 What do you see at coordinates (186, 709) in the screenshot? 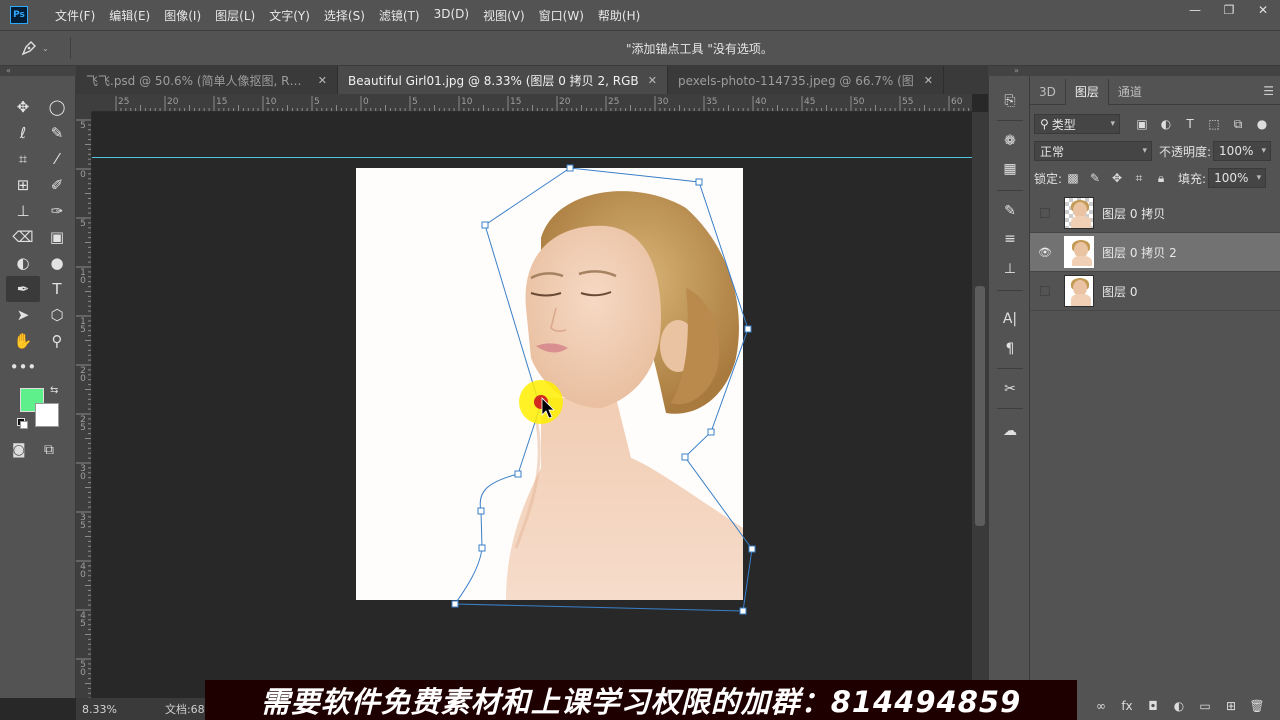
I see `document-info: 文档:68.` at bounding box center [186, 709].